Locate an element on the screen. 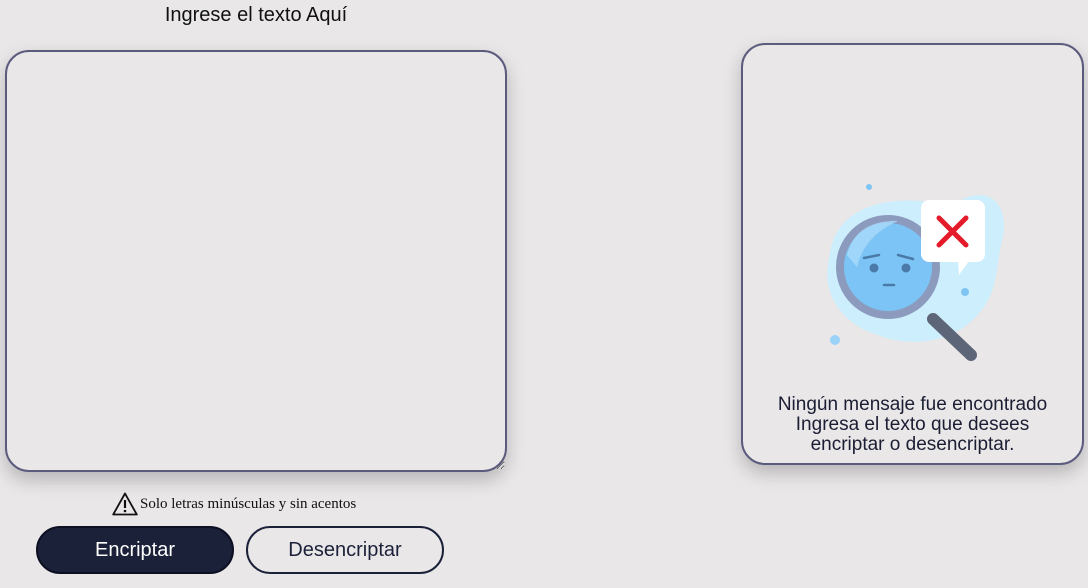  output-line-1: Ingresa el texto que desees is located at coordinates (912, 424).